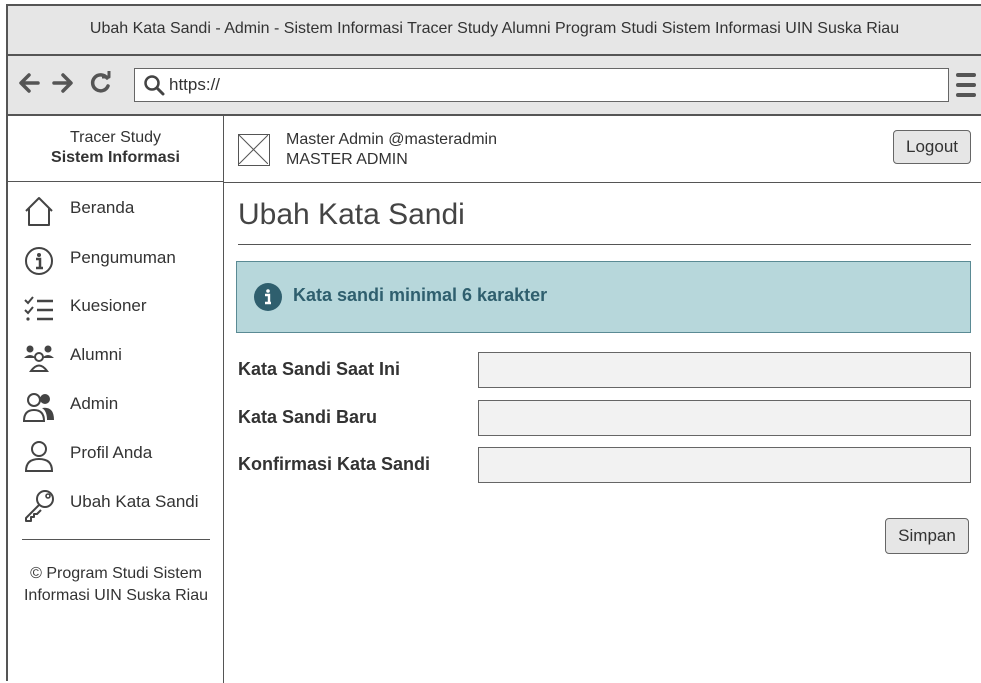  Describe the element at coordinates (351, 214) in the screenshot. I see `page-title: Ubah Kata Sandi` at that location.